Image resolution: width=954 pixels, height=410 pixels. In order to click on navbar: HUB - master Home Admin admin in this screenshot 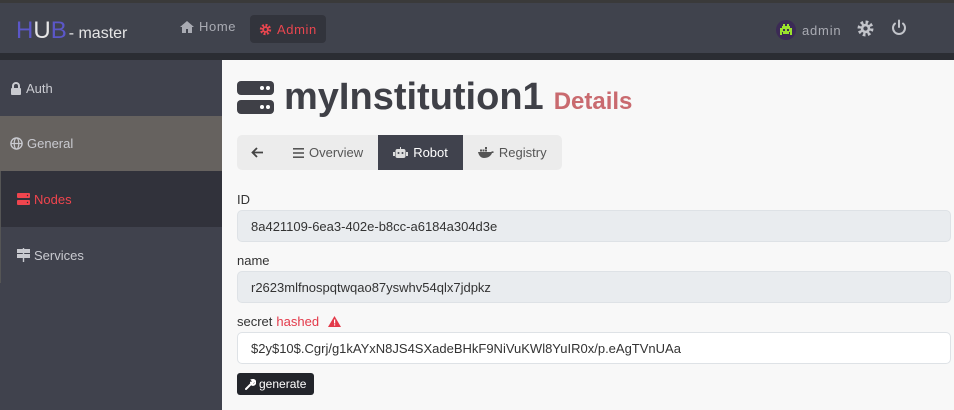, I will do `click(477, 28)`.